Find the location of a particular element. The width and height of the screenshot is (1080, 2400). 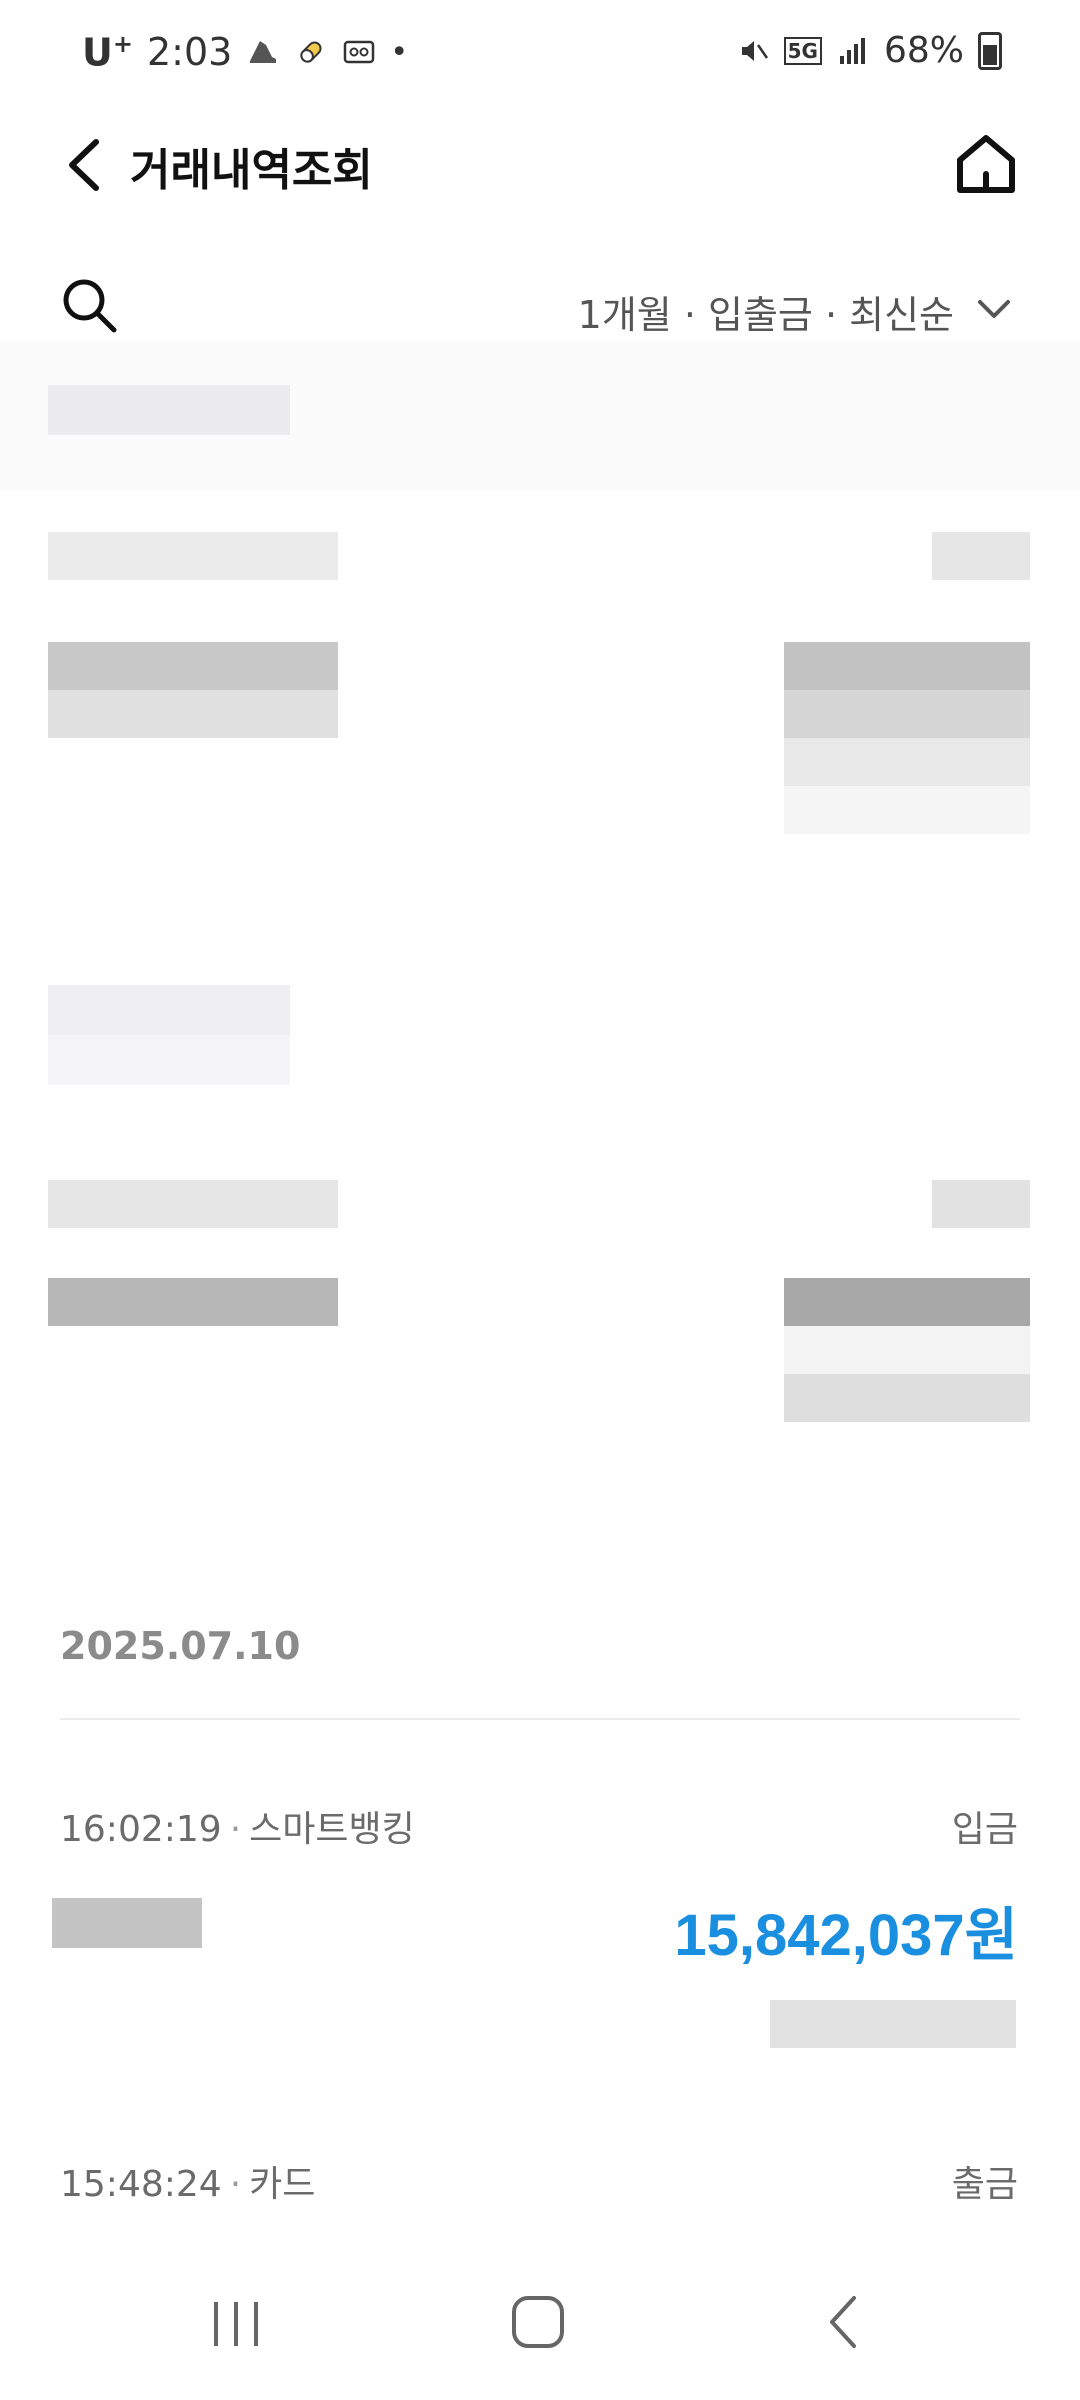

transaction-meta: 16:02:19 · 스마트뱅킹 is located at coordinates (237, 1826).